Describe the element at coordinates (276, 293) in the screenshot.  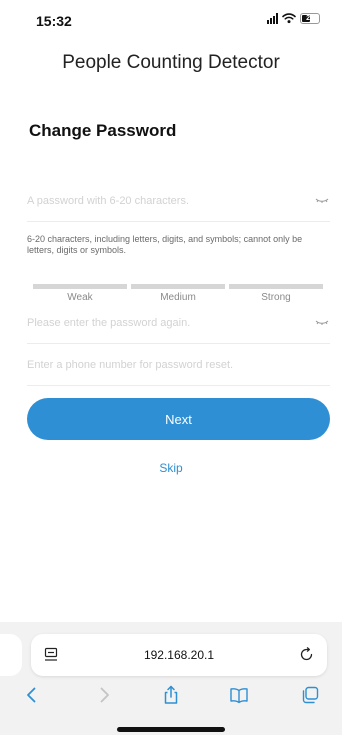
I see `strength-strong: Strong` at that location.